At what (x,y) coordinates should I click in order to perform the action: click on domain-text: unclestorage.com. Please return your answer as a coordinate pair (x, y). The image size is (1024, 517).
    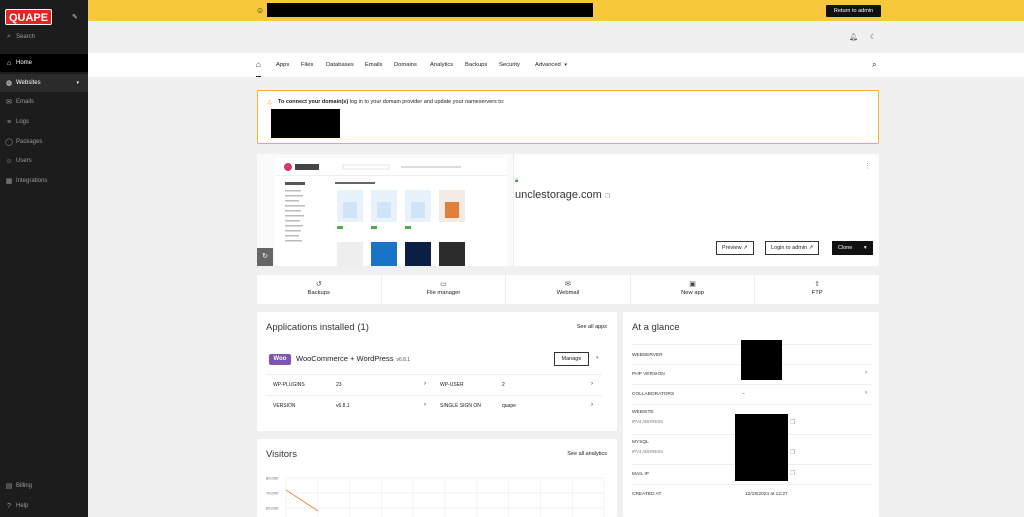
    Looking at the image, I should click on (558, 195).